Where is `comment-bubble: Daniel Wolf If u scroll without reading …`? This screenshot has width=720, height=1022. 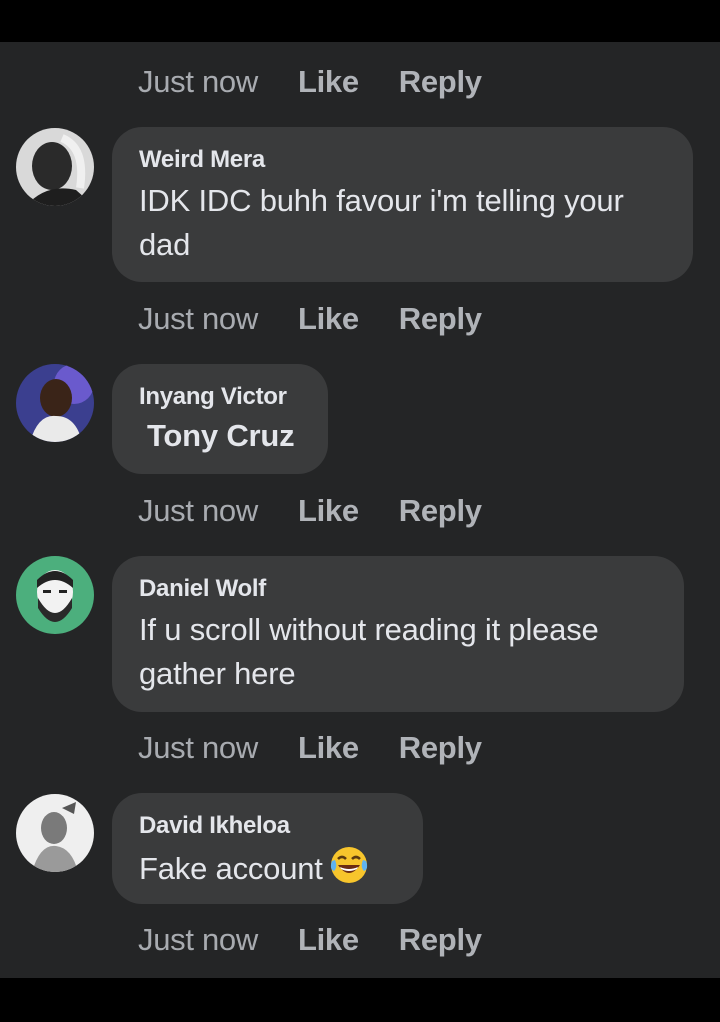 comment-bubble: Daniel Wolf If u scroll without reading … is located at coordinates (398, 634).